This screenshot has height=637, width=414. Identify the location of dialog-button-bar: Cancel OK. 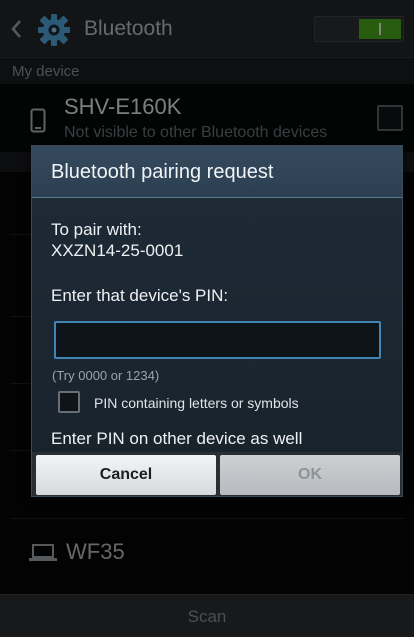
(217, 474).